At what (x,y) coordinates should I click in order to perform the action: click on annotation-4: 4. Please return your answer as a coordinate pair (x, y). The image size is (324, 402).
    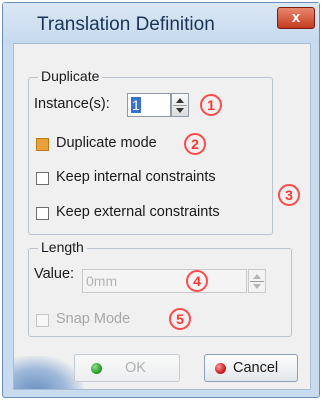
    Looking at the image, I should click on (197, 281).